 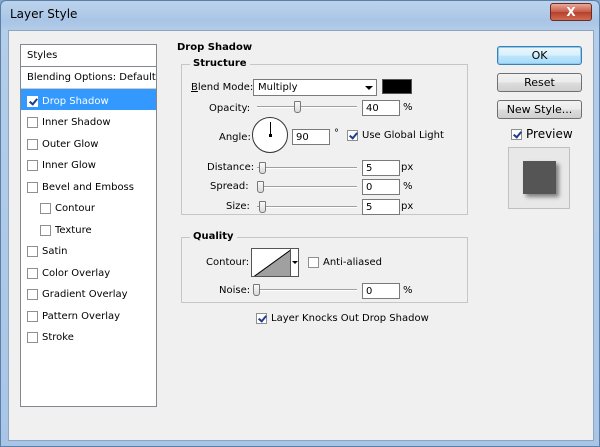 What do you see at coordinates (235, 290) in the screenshot?
I see `noise-label: Noise:` at bounding box center [235, 290].